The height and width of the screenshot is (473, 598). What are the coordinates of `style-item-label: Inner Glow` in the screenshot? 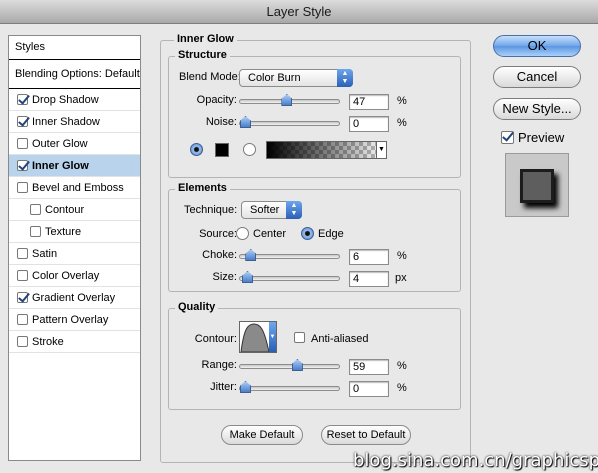 It's located at (60, 165).